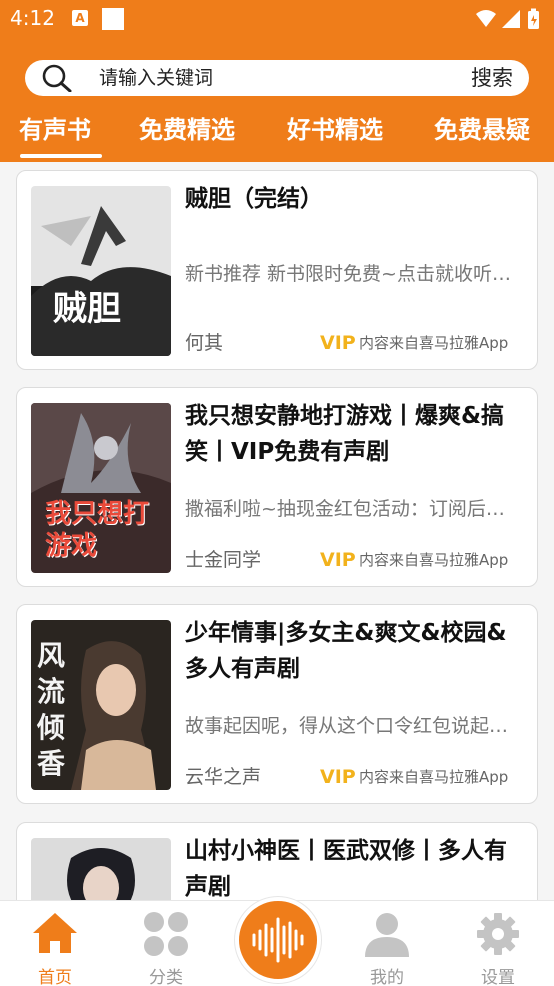  What do you see at coordinates (166, 977) in the screenshot?
I see `nav-category-label: 分类` at bounding box center [166, 977].